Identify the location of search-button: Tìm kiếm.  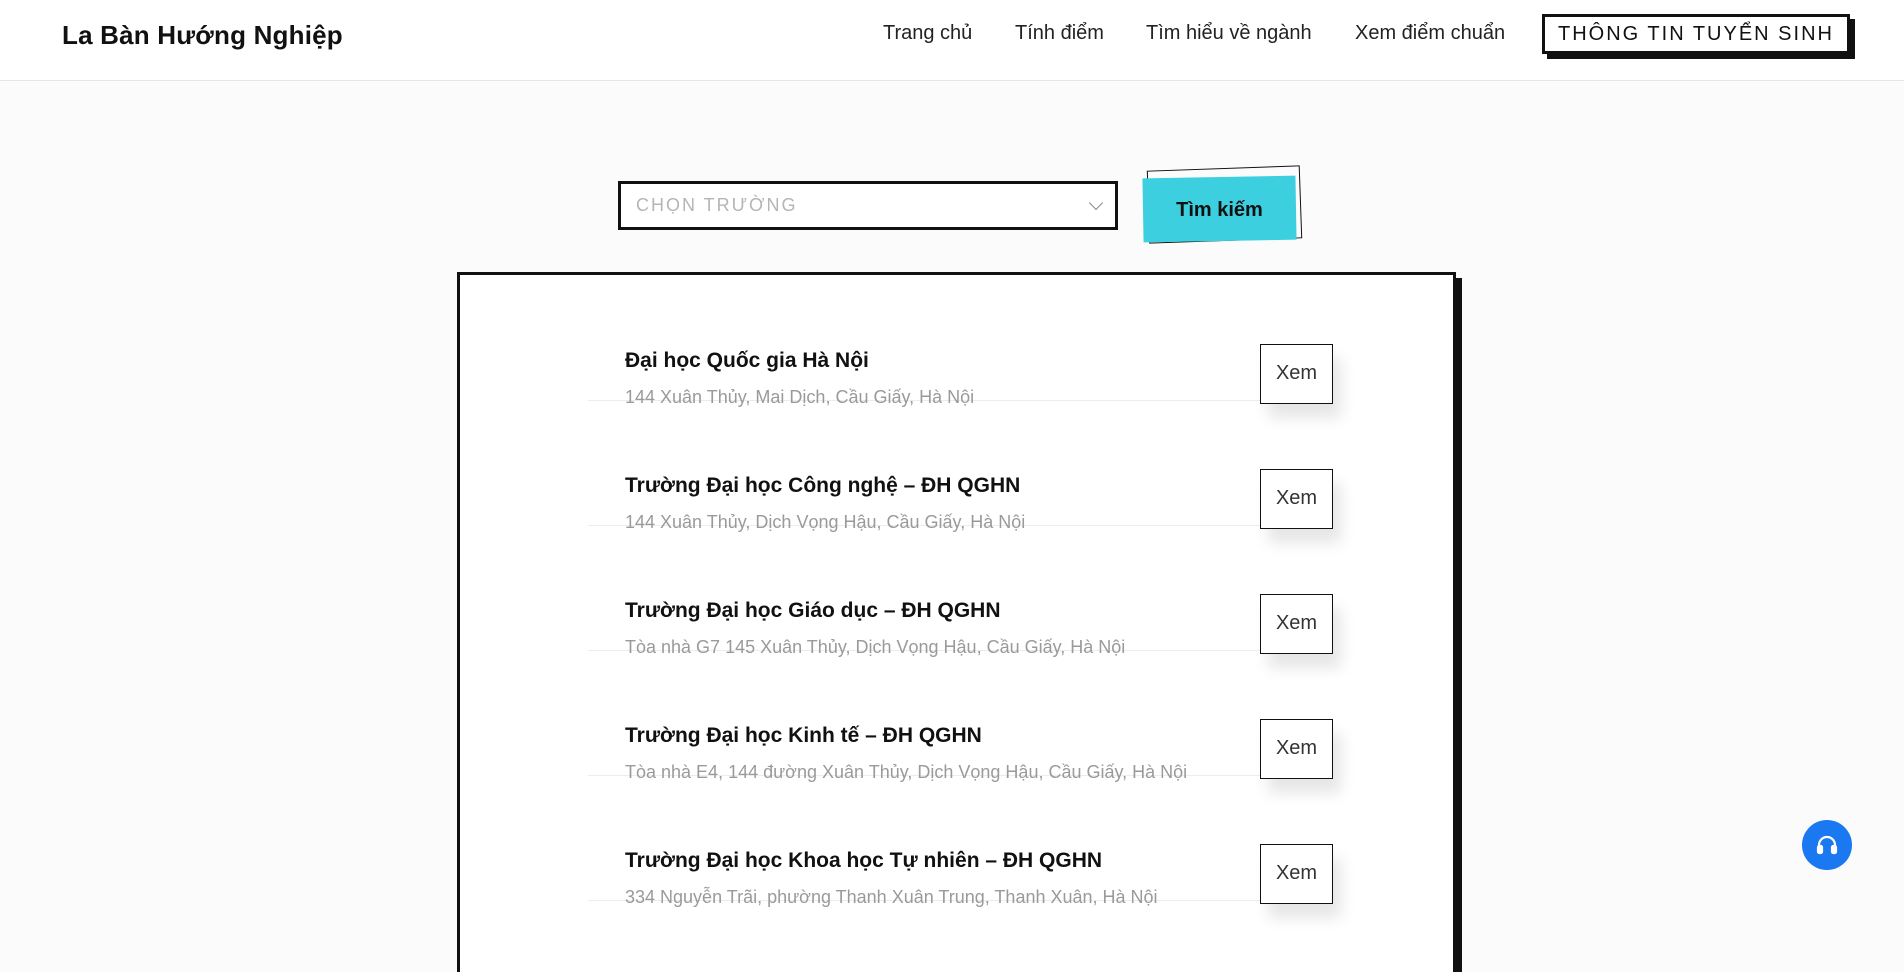
(1219, 209).